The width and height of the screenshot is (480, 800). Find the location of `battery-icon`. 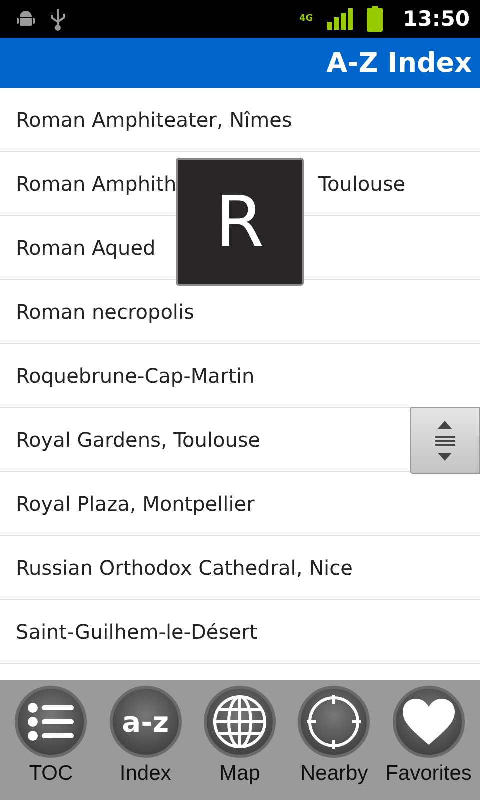

battery-icon is located at coordinates (375, 19).